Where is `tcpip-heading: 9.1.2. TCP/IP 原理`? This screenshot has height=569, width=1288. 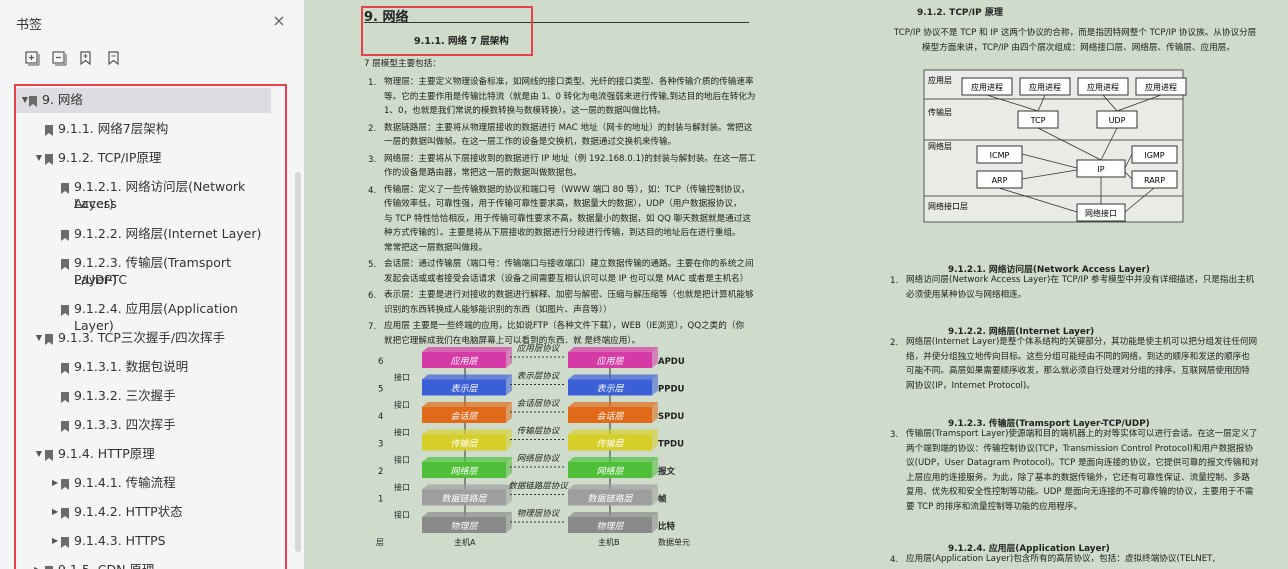 tcpip-heading: 9.1.2. TCP/IP 原理 is located at coordinates (960, 13).